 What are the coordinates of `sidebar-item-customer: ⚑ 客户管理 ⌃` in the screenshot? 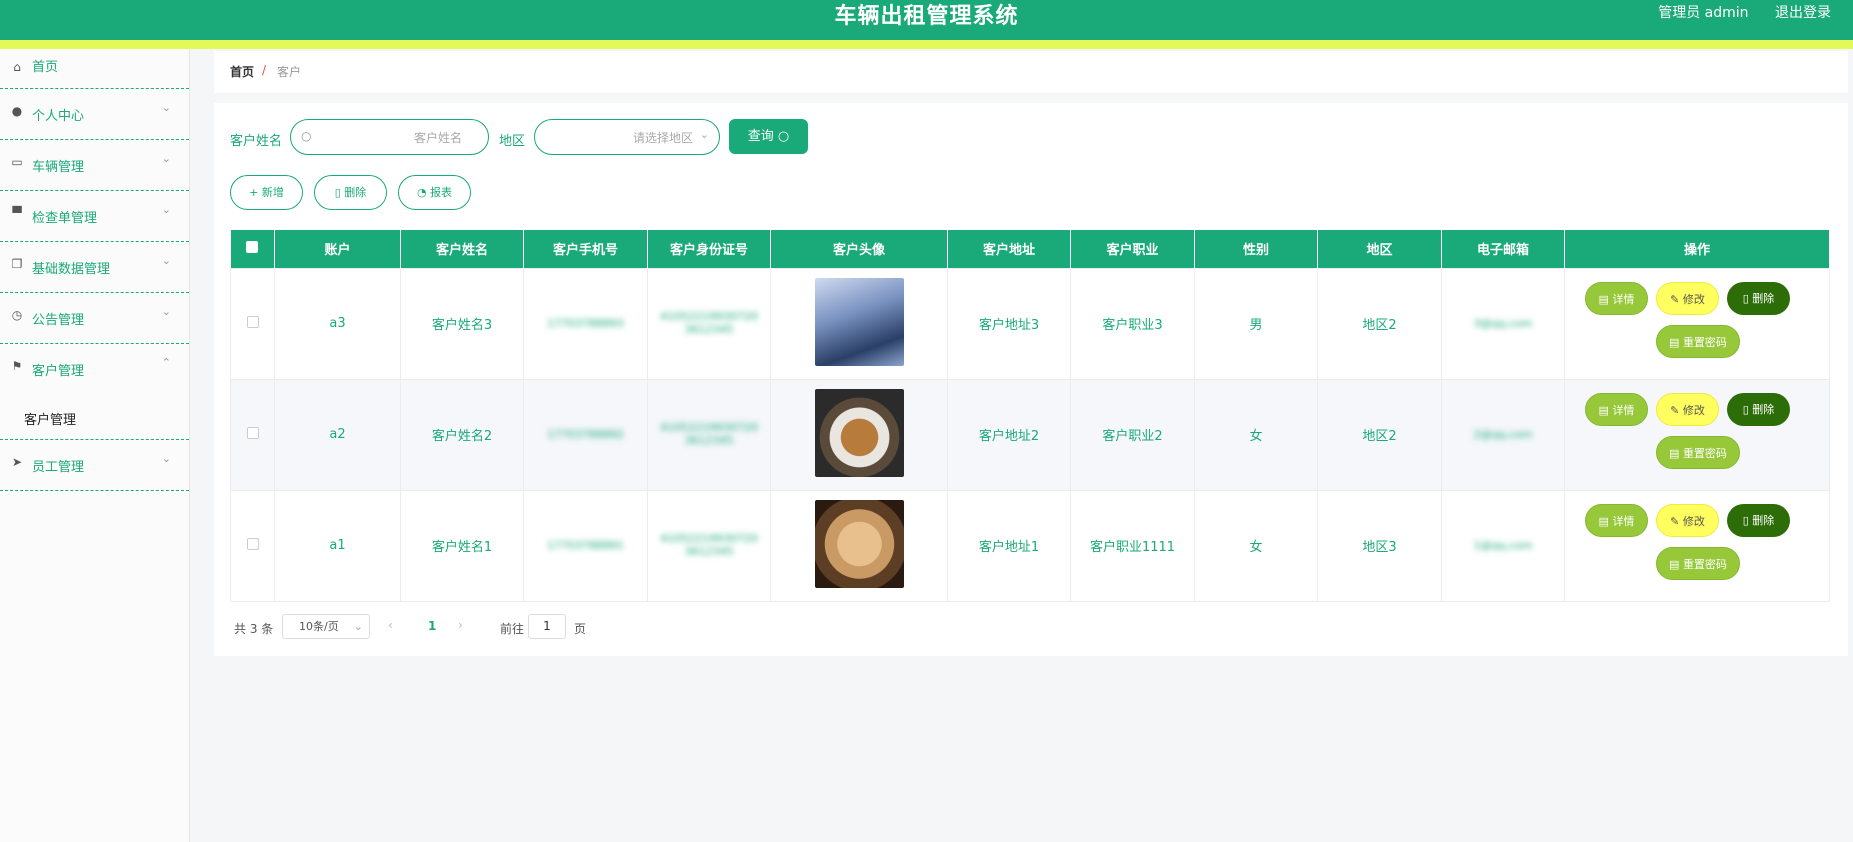 It's located at (94, 369).